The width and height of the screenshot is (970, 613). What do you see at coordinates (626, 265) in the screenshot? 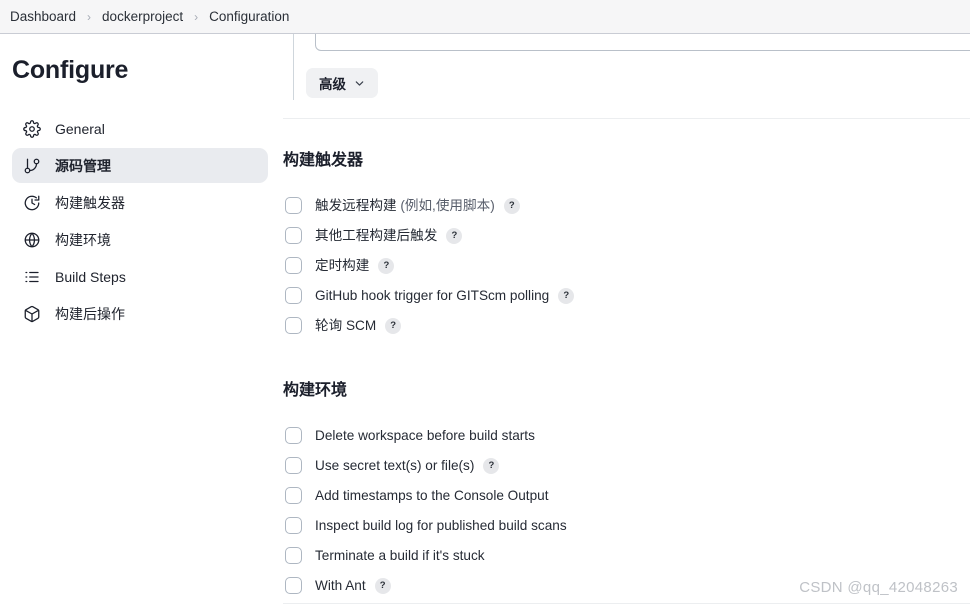
I see `option-build-periodically: 定时构建 ?` at bounding box center [626, 265].